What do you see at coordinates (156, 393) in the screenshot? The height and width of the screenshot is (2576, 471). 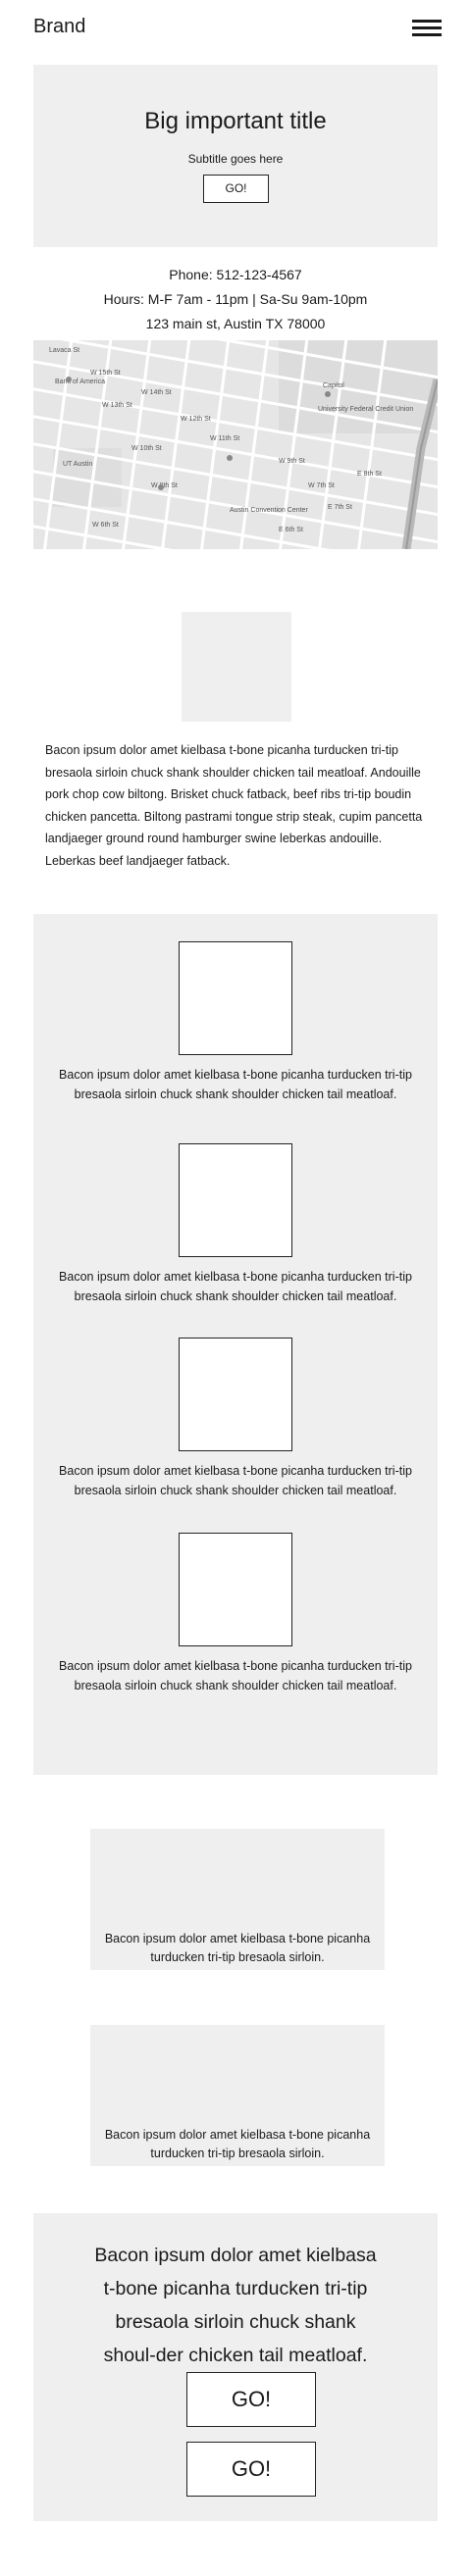 I see `map-street-label: W 14th St` at bounding box center [156, 393].